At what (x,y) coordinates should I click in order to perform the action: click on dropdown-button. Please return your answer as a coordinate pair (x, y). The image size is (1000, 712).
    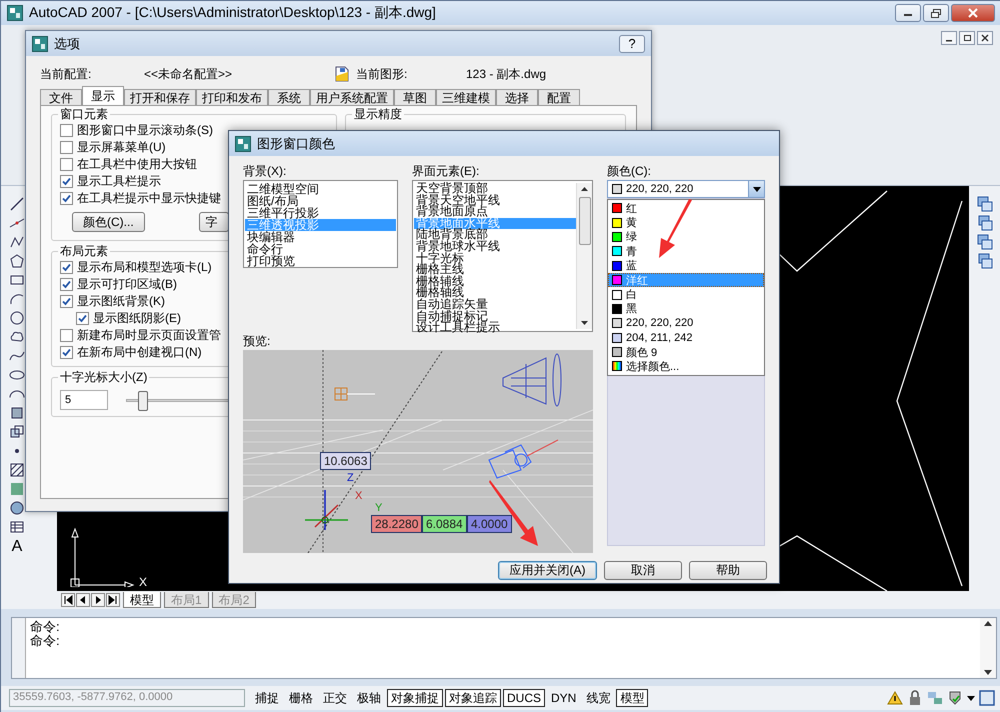
    Looking at the image, I should click on (756, 189).